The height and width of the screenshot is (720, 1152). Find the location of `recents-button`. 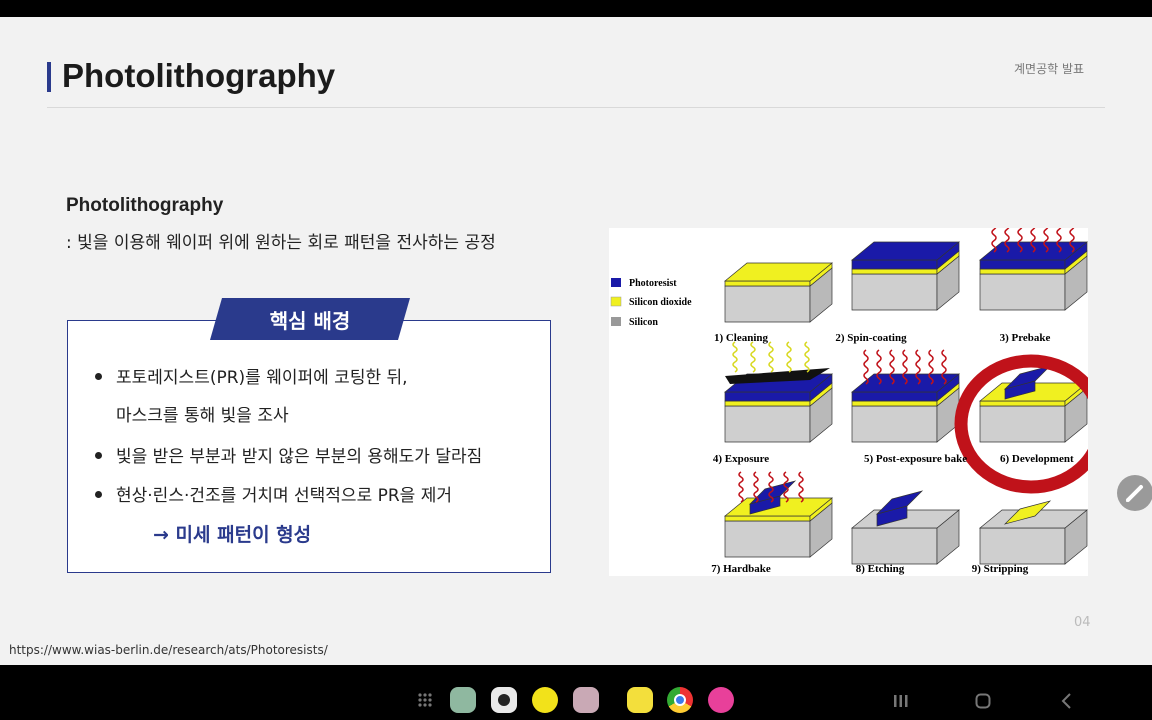

recents-button is located at coordinates (901, 701).